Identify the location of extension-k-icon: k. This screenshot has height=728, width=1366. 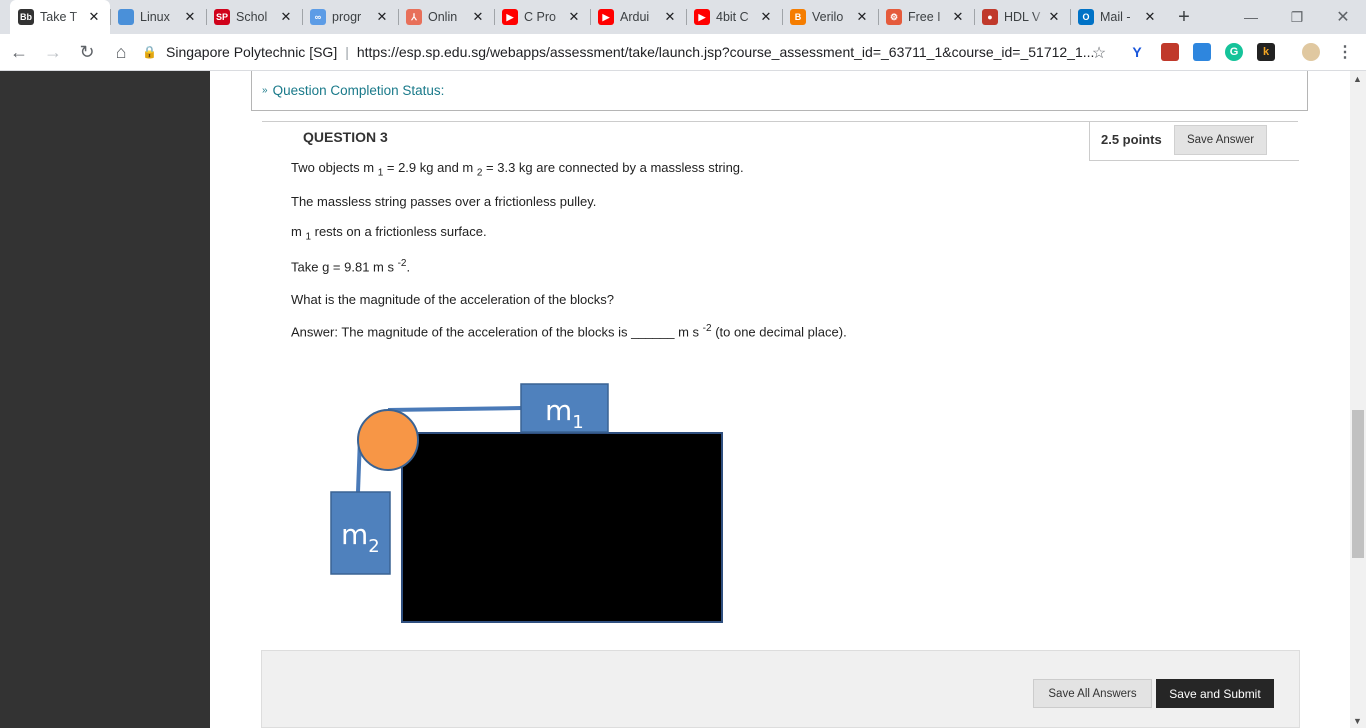
(1266, 52).